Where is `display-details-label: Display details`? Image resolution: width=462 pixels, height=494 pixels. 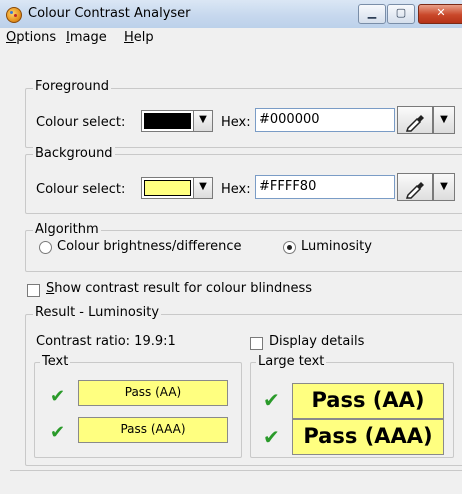 display-details-label: Display details is located at coordinates (316, 341).